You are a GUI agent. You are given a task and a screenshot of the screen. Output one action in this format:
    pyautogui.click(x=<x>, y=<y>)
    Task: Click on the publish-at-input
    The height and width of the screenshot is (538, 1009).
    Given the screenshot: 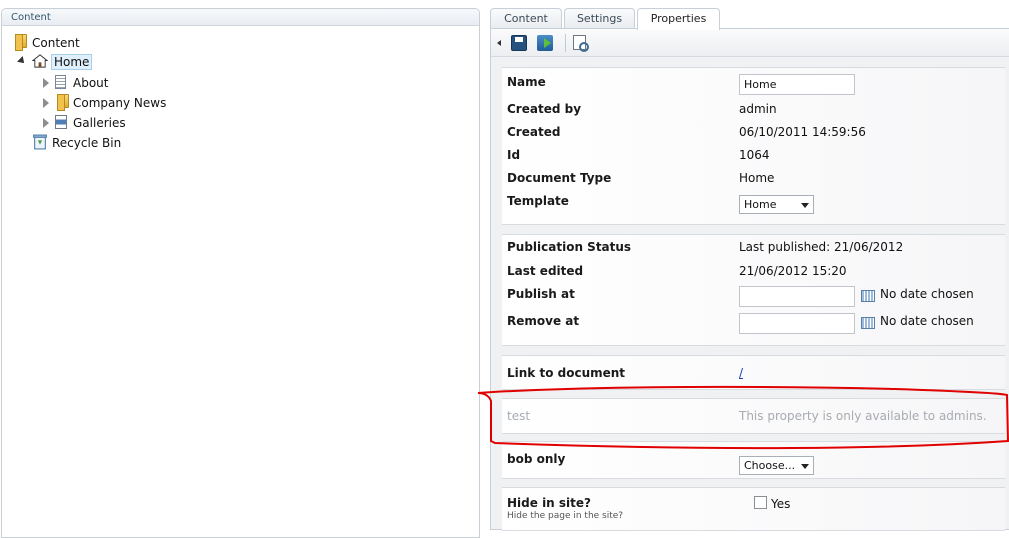 What is the action you would take?
    pyautogui.click(x=797, y=296)
    